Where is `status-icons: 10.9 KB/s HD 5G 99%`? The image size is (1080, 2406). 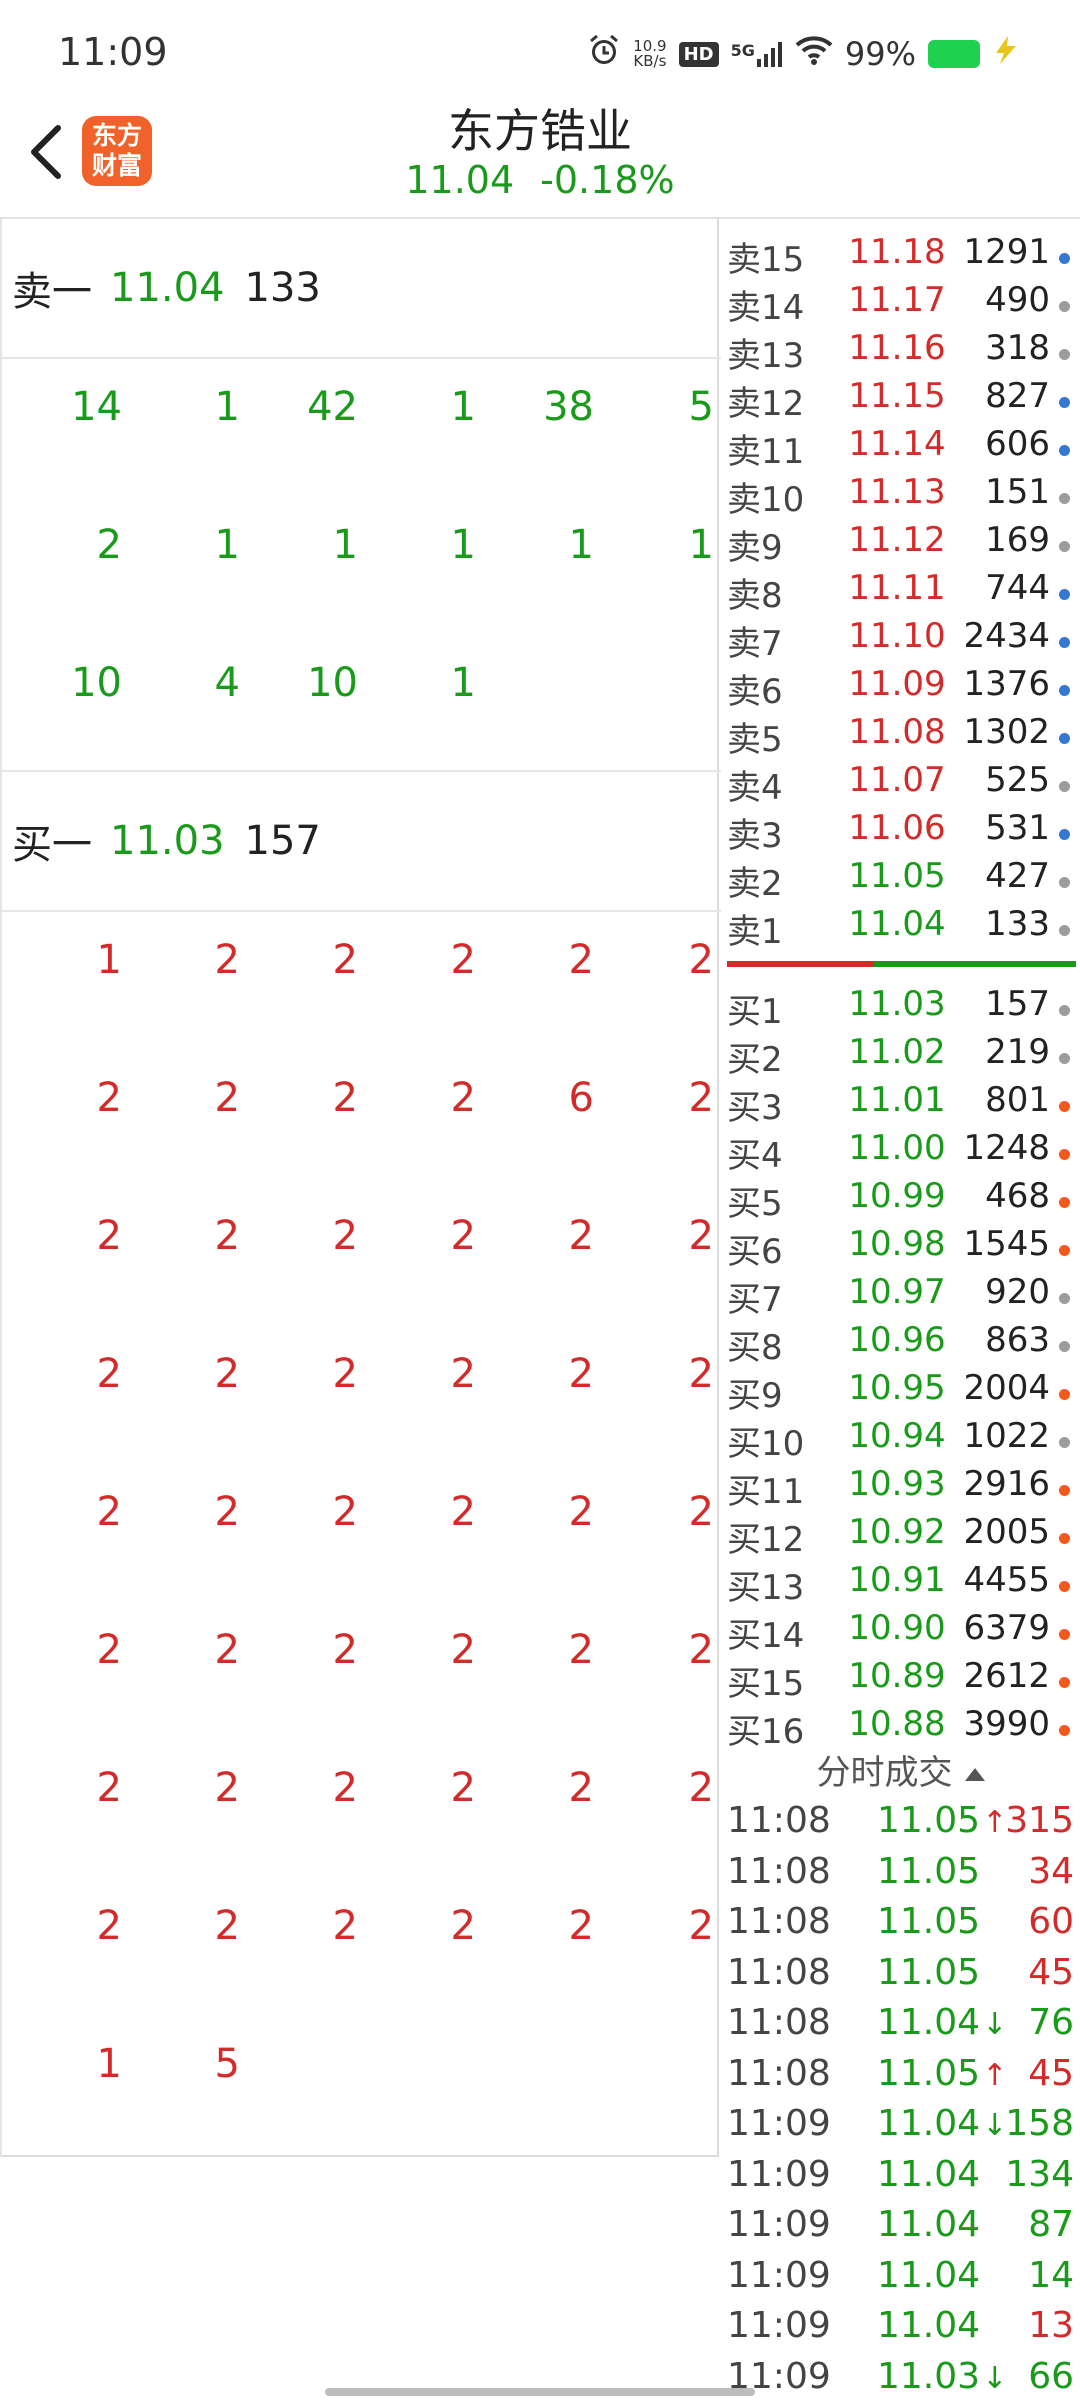
status-icons: 10.9 KB/s HD 5G 99% is located at coordinates (803, 54).